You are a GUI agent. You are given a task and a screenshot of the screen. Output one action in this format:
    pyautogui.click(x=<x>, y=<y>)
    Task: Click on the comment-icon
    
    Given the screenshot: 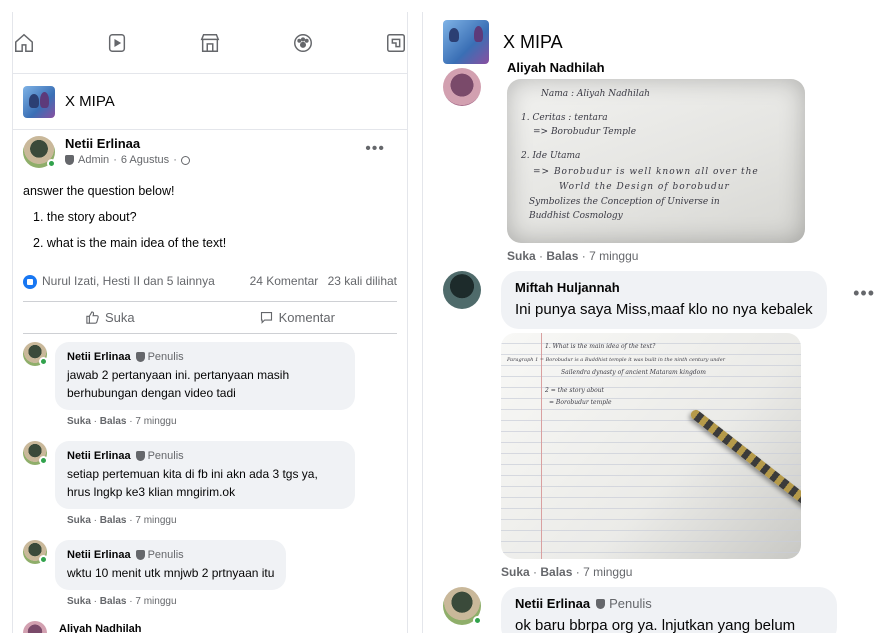 What is the action you would take?
    pyautogui.click(x=266, y=317)
    